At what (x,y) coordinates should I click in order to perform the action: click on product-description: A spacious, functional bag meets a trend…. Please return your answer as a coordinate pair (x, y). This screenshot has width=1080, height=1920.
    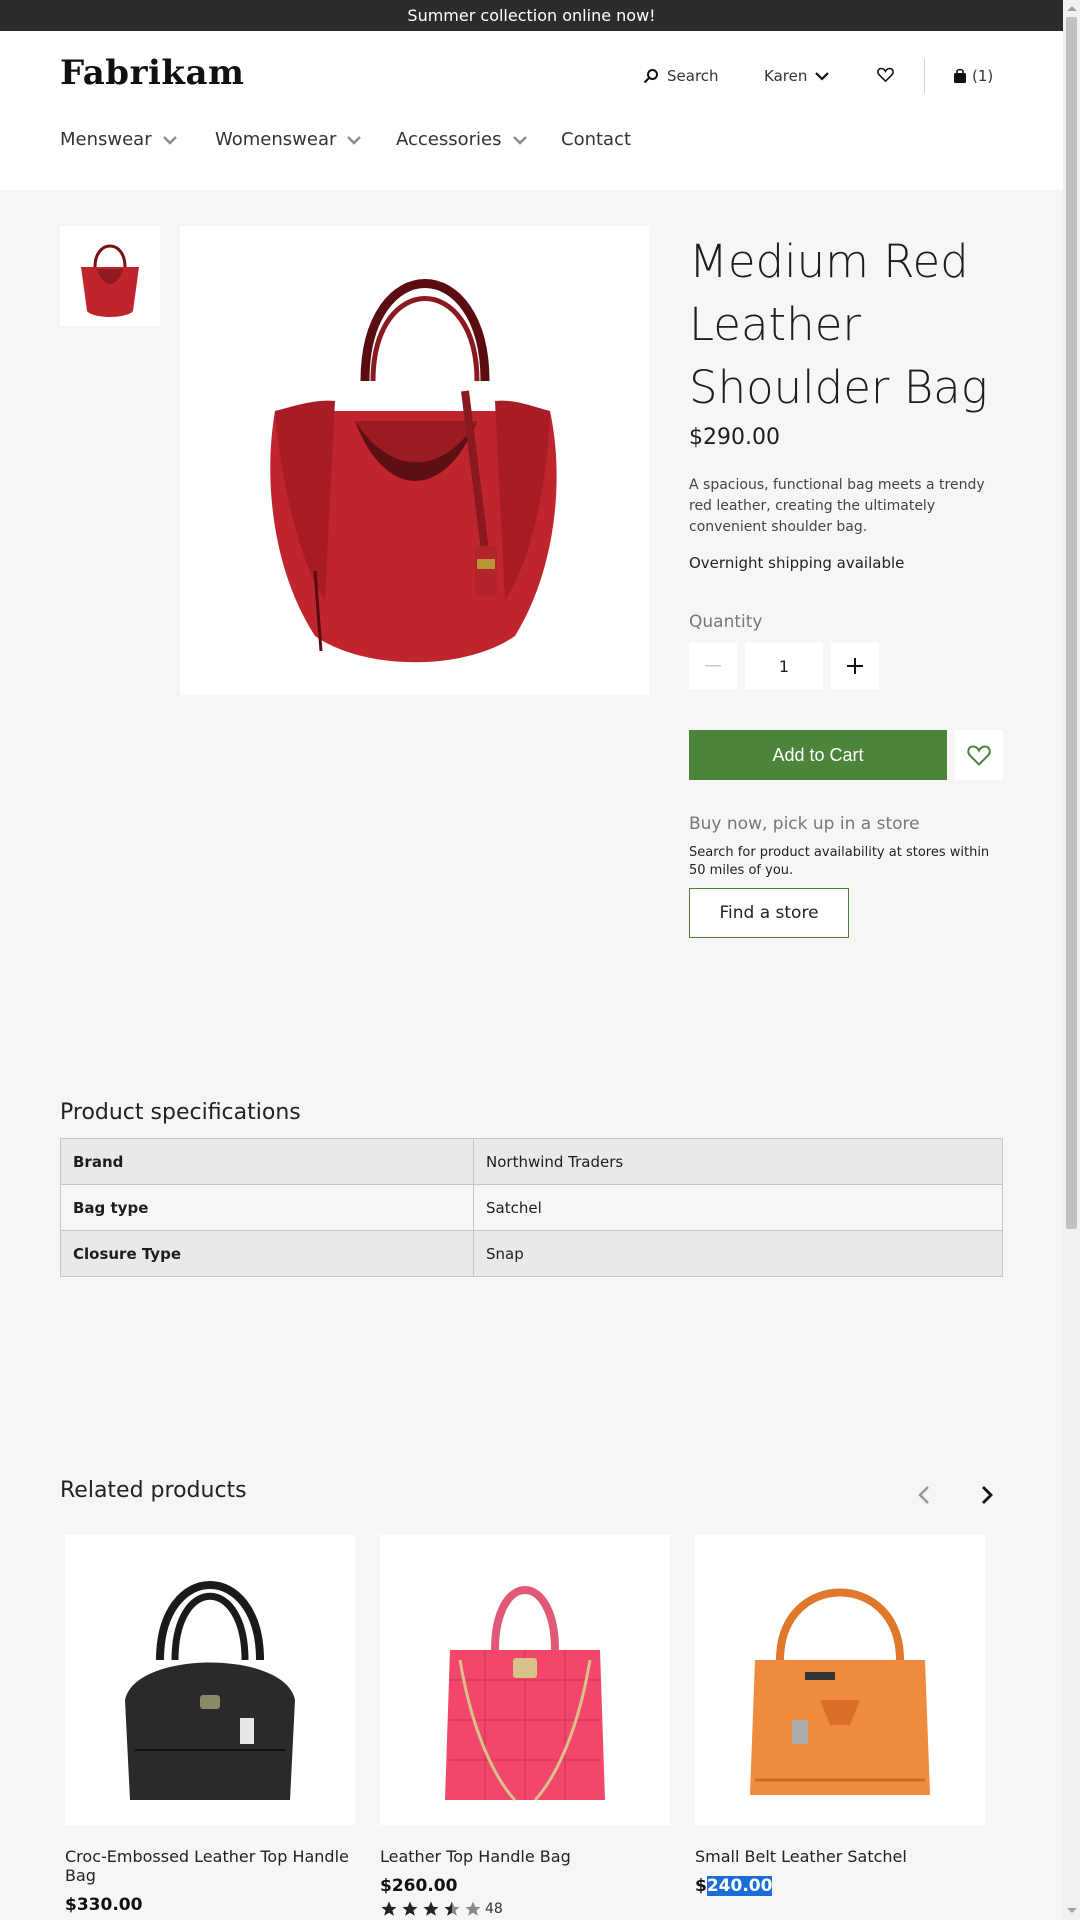
    Looking at the image, I should click on (837, 506).